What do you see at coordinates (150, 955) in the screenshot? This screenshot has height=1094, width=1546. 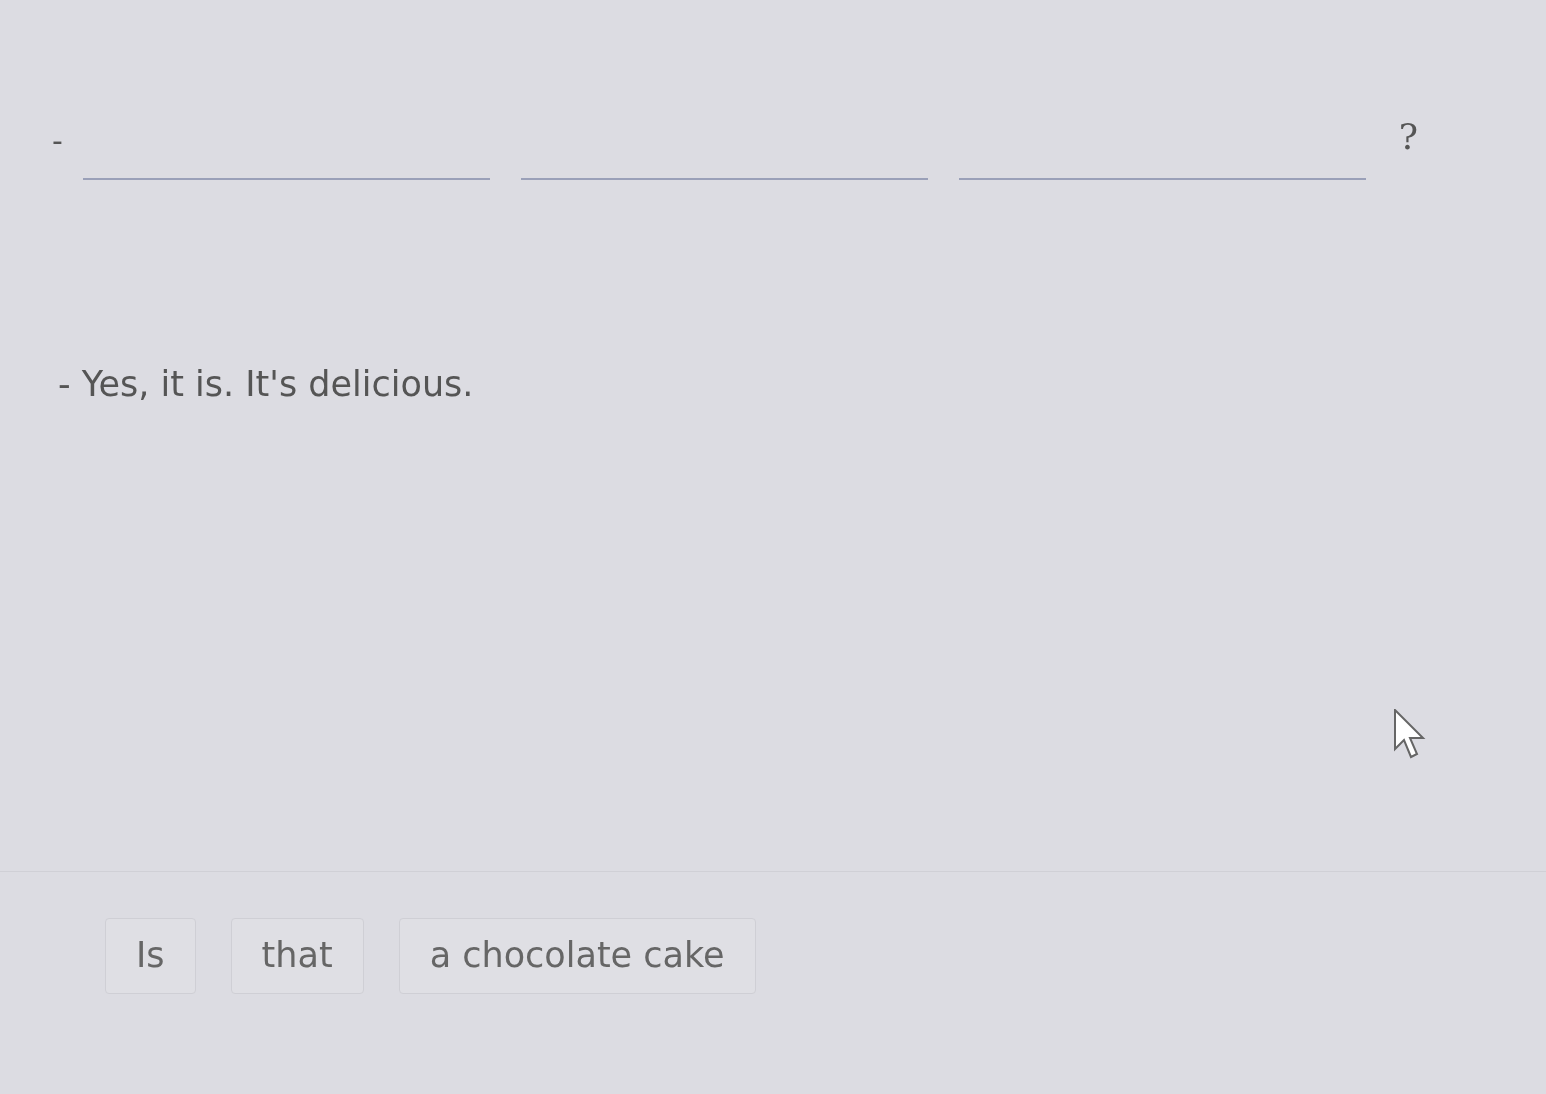 I see `word-tile: Is` at bounding box center [150, 955].